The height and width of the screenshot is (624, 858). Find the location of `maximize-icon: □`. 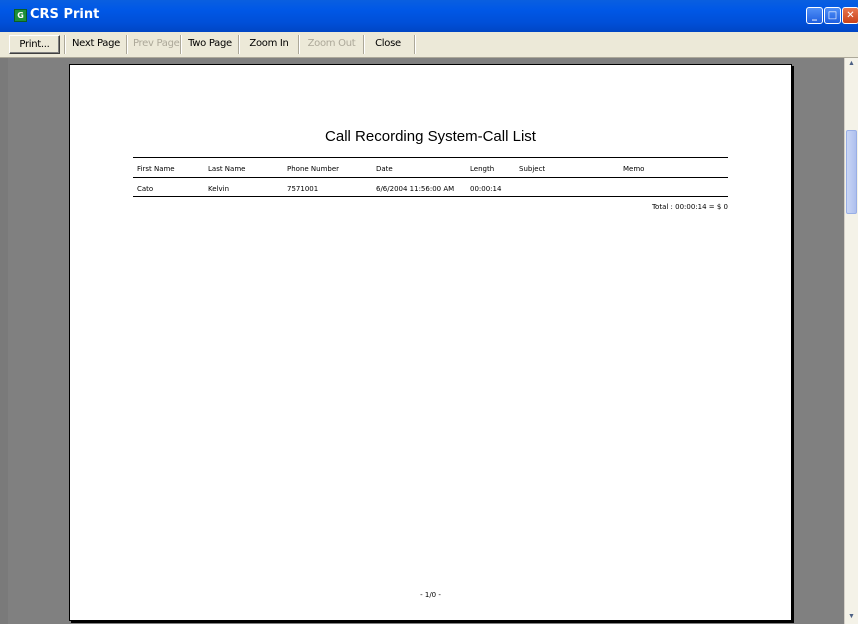

maximize-icon: □ is located at coordinates (832, 15).